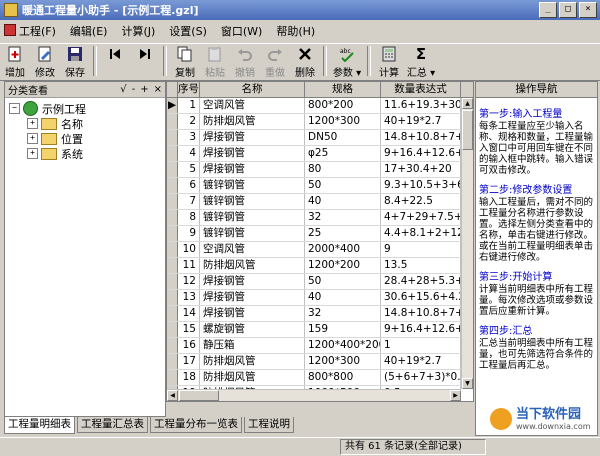  I want to click on menu-window: 窗口(W), so click(241, 31).